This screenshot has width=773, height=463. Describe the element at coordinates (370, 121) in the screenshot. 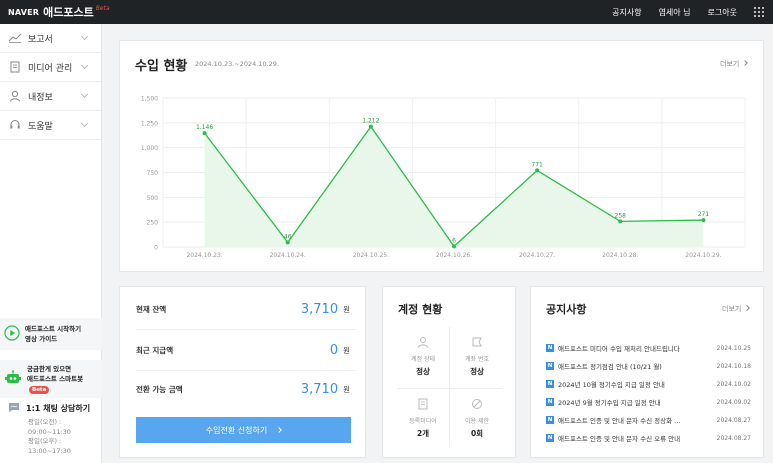

I see `data-label: 1,212` at that location.